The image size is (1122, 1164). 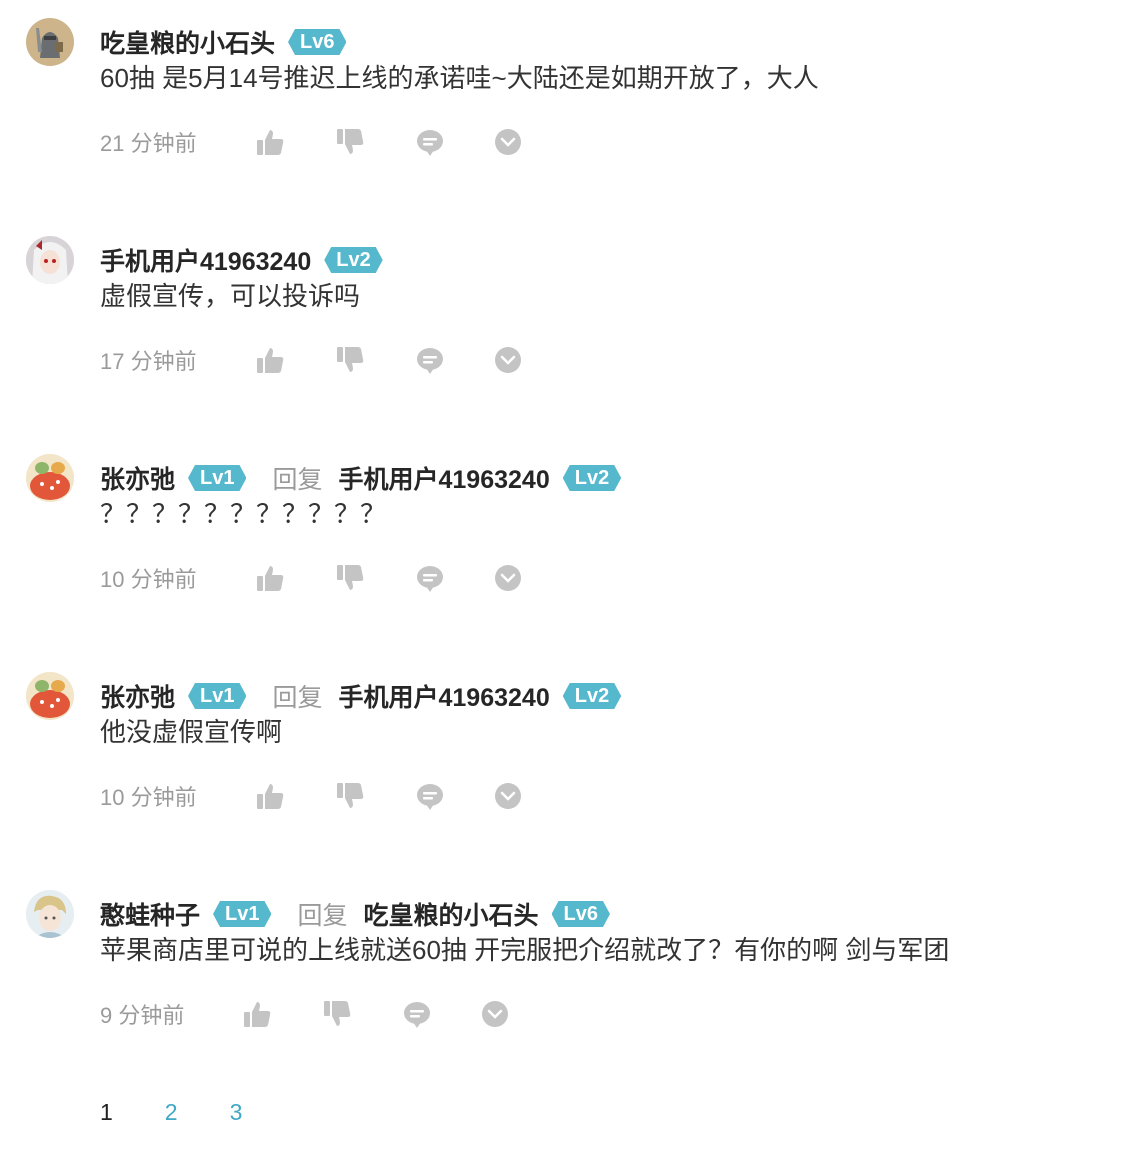 I want to click on timestamp: 21 分钟前, so click(x=148, y=143).